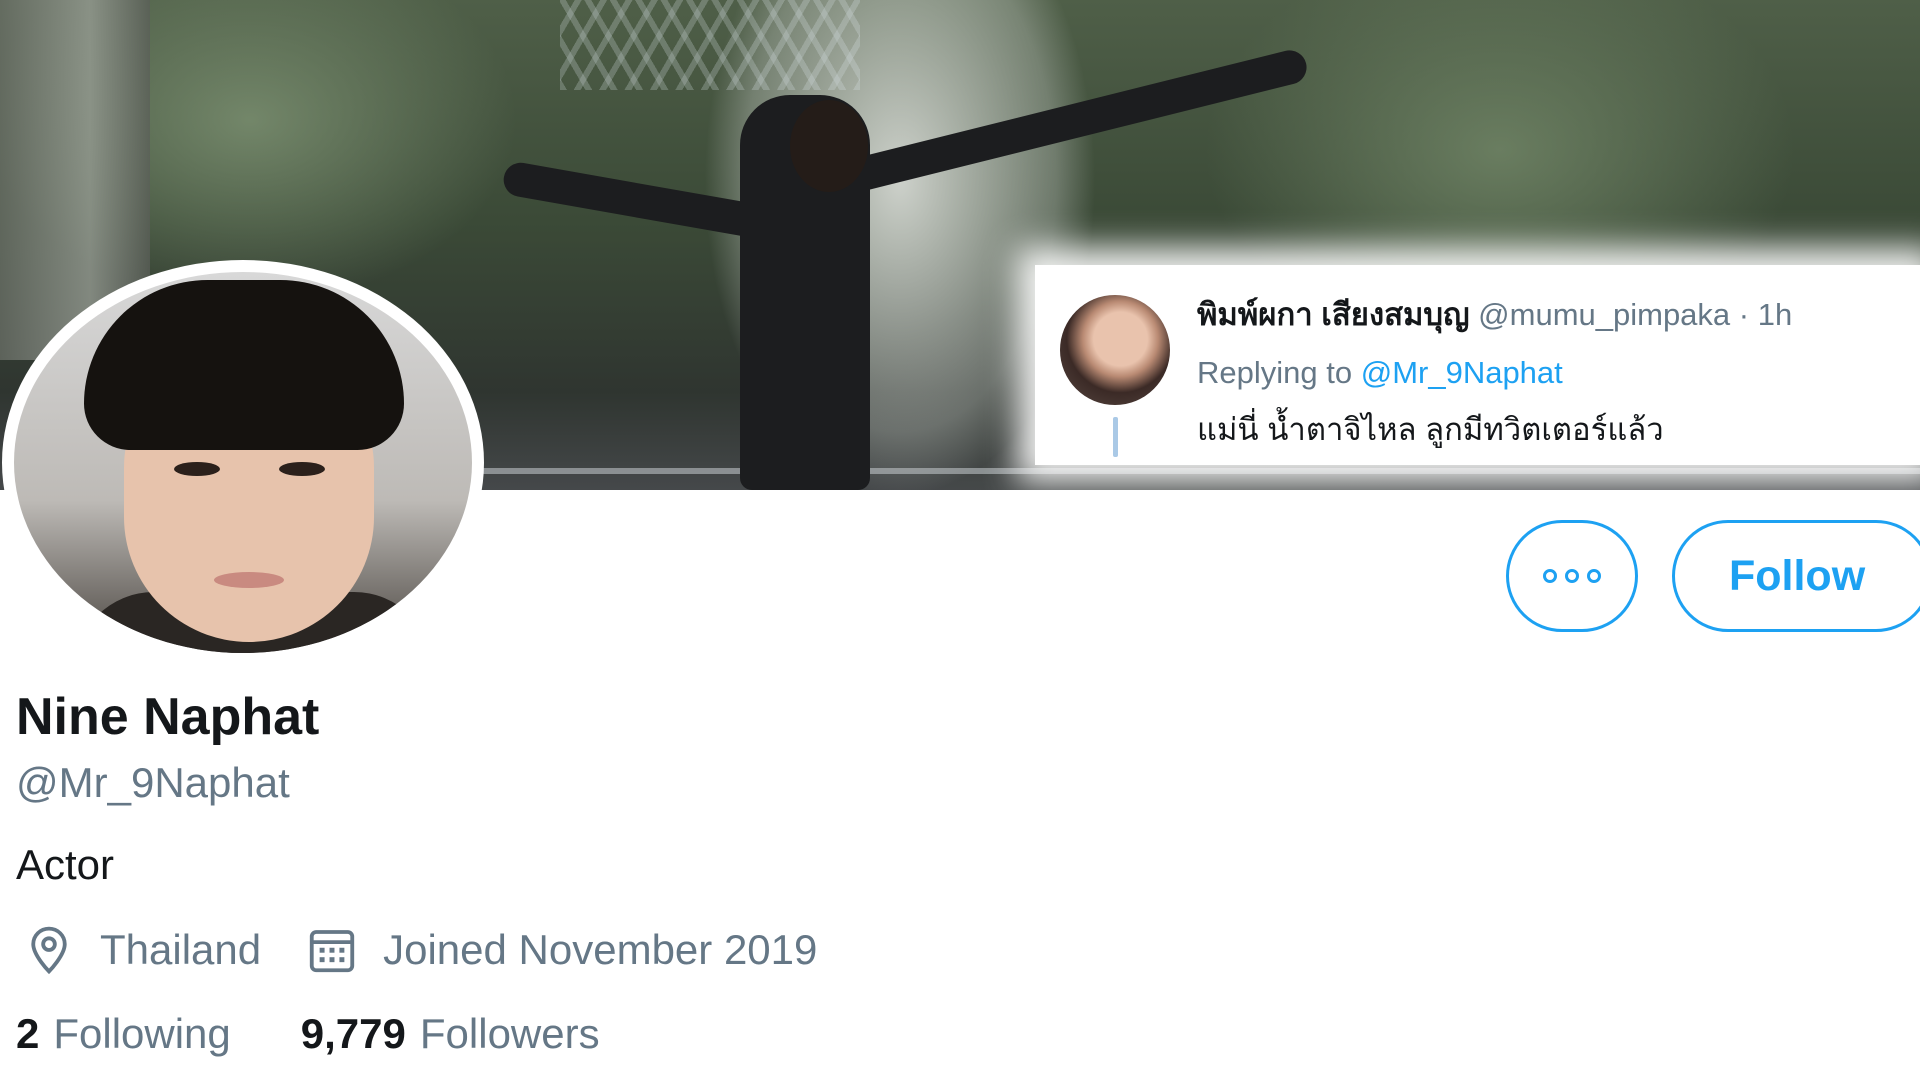  I want to click on location-text: Thailand, so click(181, 949).